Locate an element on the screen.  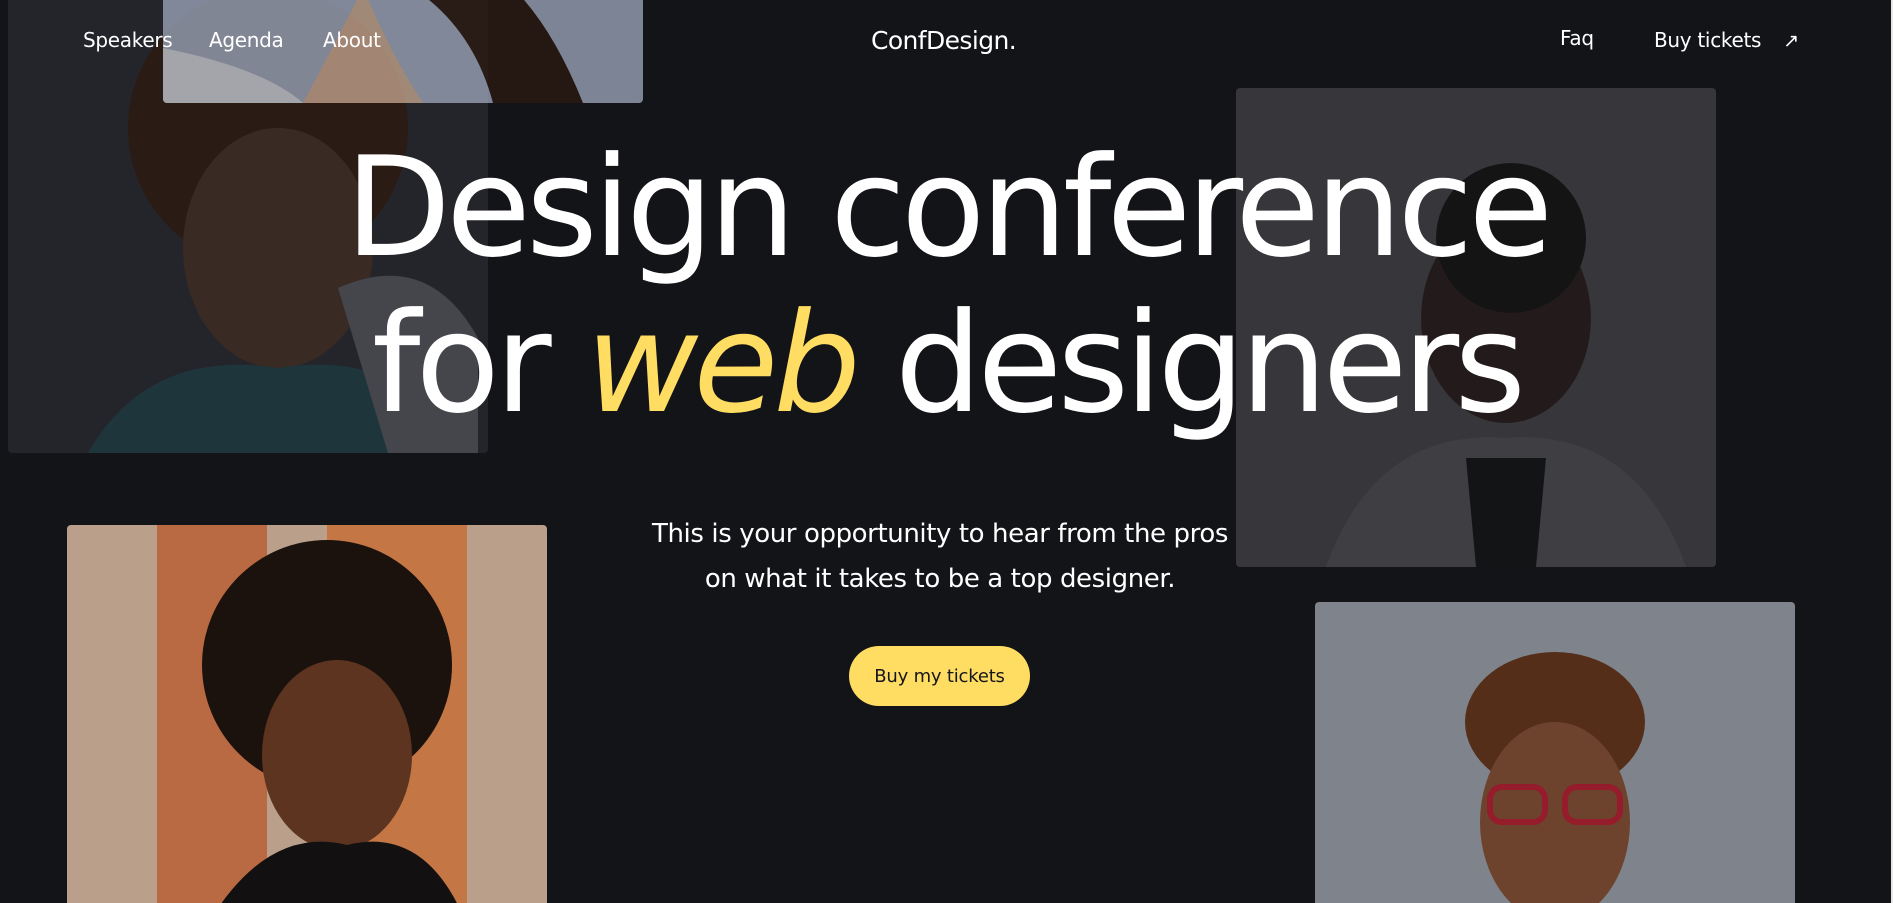
nav-link-speakers: Speakers is located at coordinates (128, 40).